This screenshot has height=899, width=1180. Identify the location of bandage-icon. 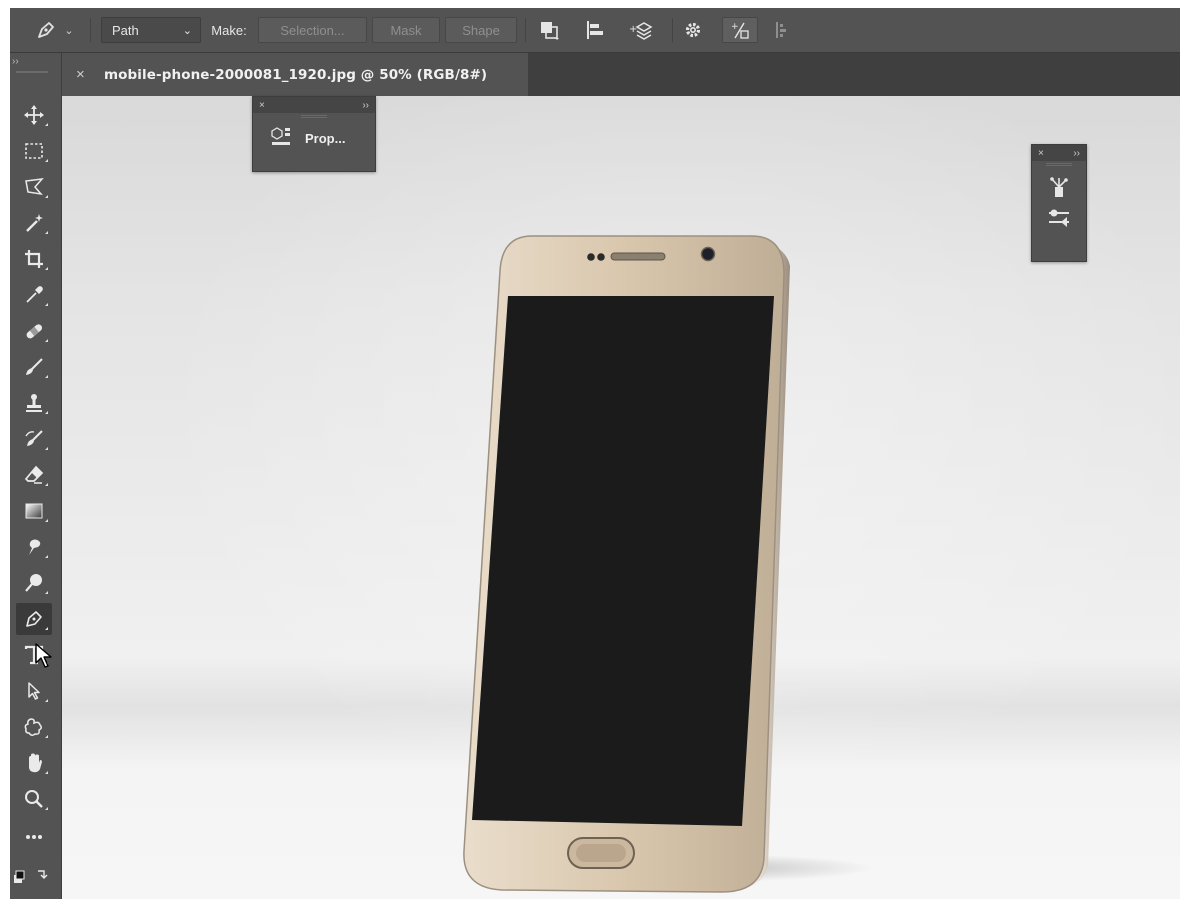
(34, 331).